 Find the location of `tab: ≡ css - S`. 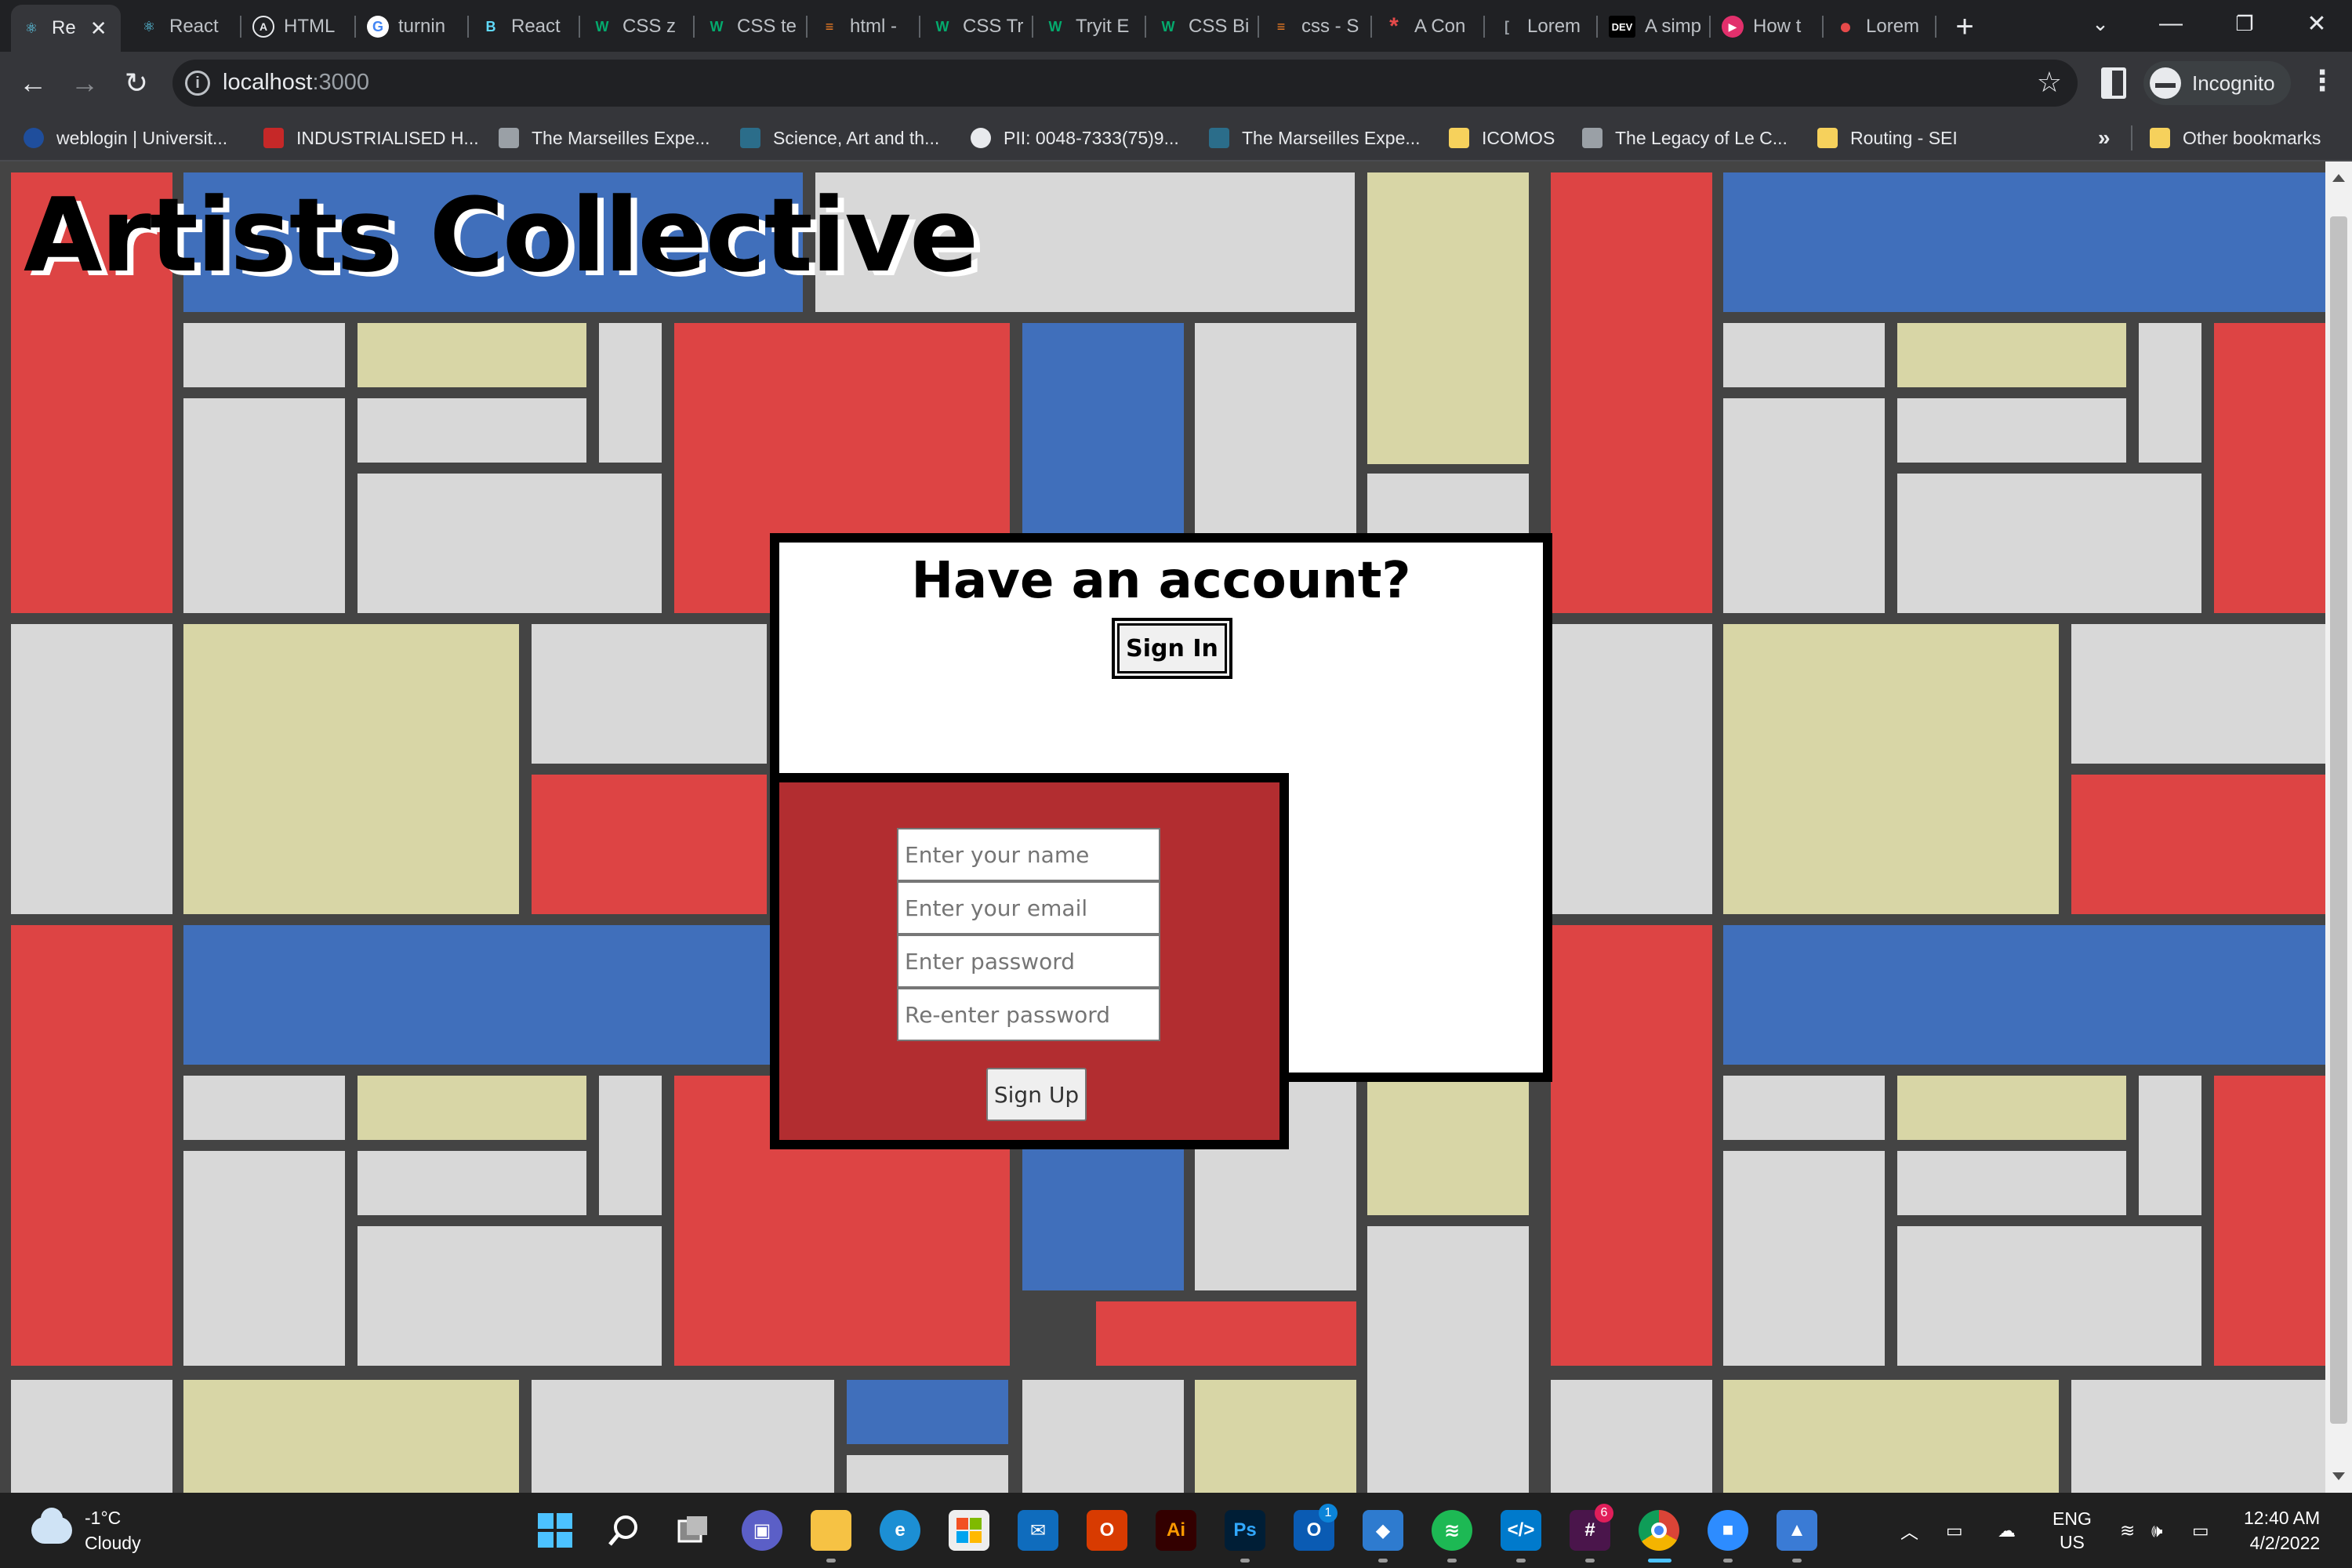

tab: ≡ css - S is located at coordinates (1315, 27).